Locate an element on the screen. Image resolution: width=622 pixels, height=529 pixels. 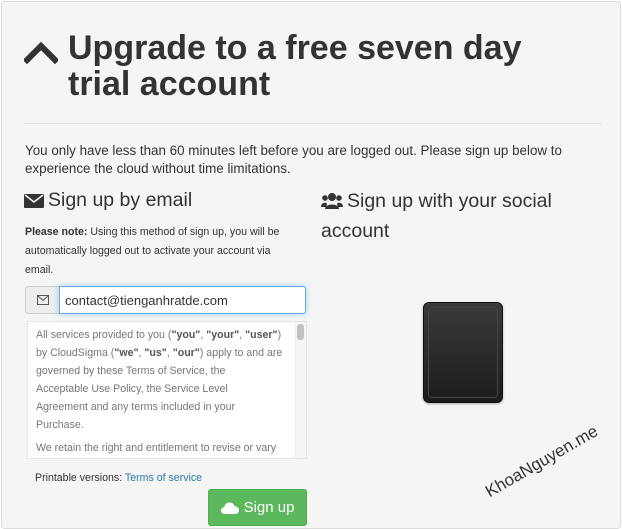
social-heading-line2: account is located at coordinates (355, 231).